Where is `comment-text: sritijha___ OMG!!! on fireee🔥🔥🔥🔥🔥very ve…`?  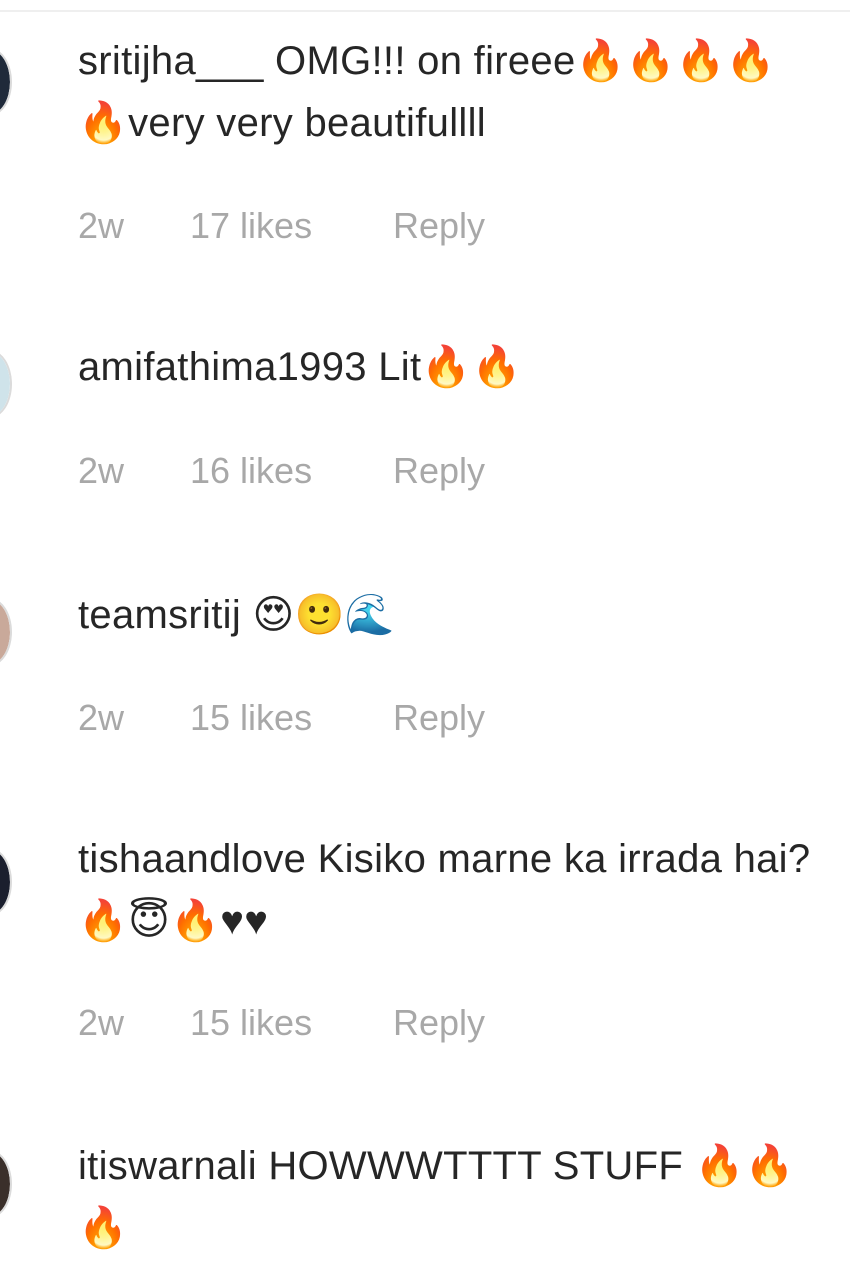
comment-text: sritijha___ OMG!!! on fireee🔥🔥🔥🔥🔥very ve… is located at coordinates (448, 92).